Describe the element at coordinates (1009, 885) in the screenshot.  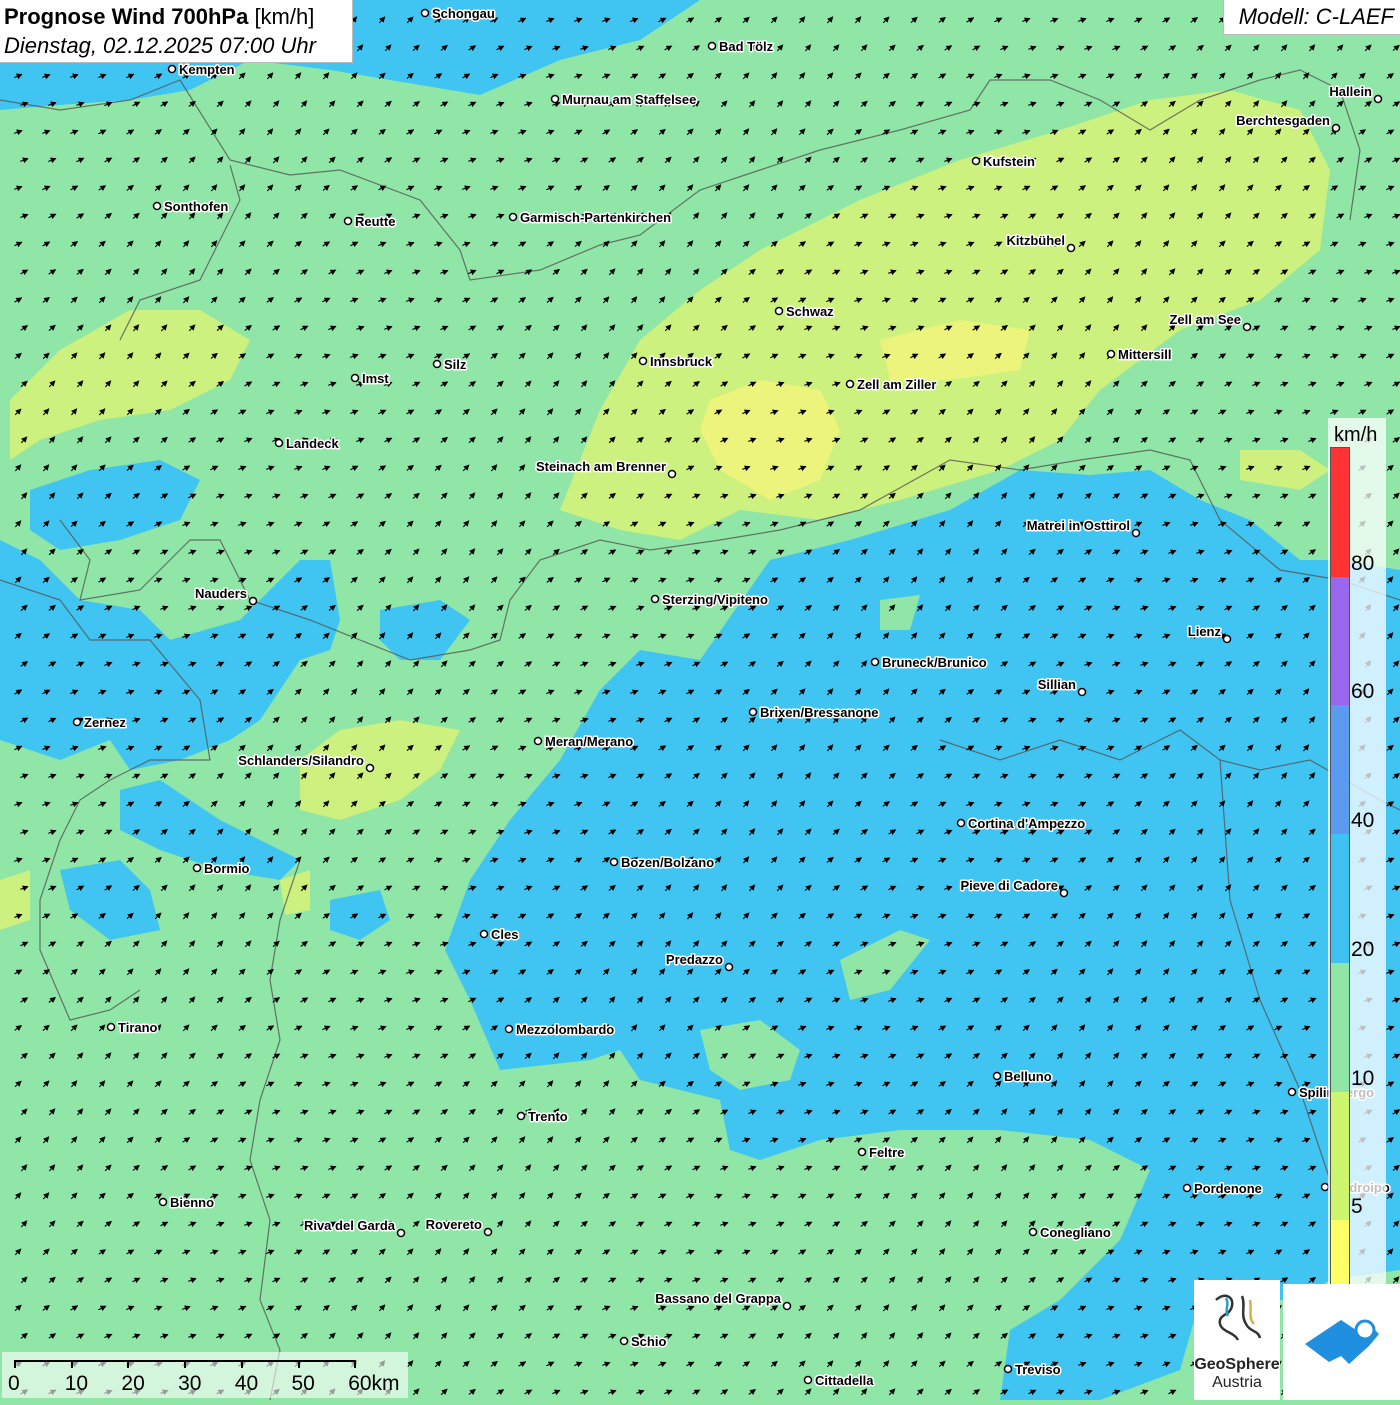
I see `city-label: Pieve di Cadore` at that location.